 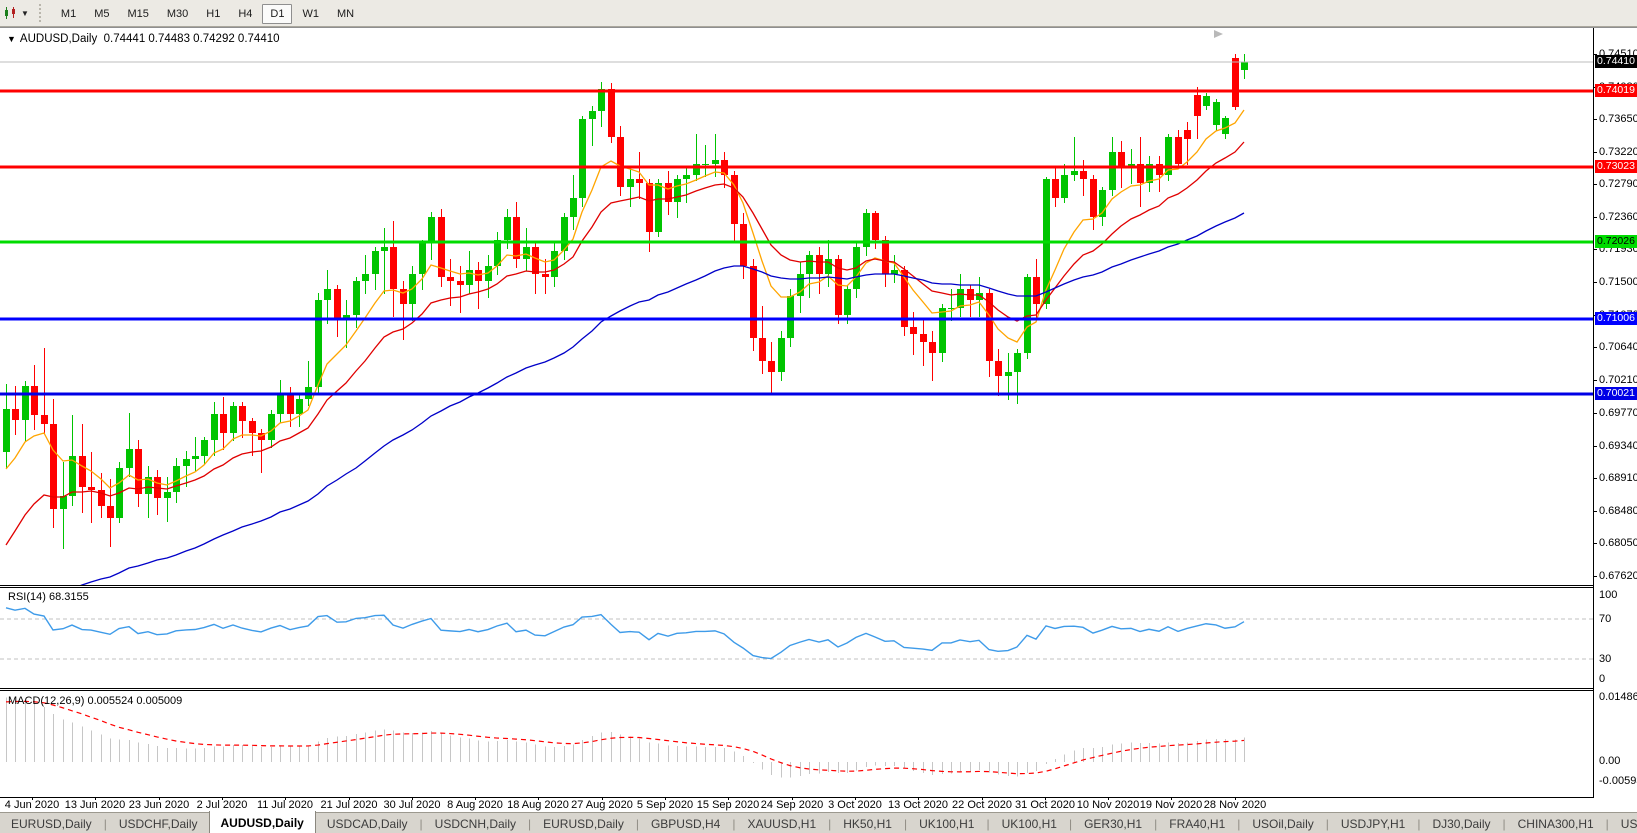 I want to click on date-tick-label: 31 Oct 2020, so click(x=1045, y=805).